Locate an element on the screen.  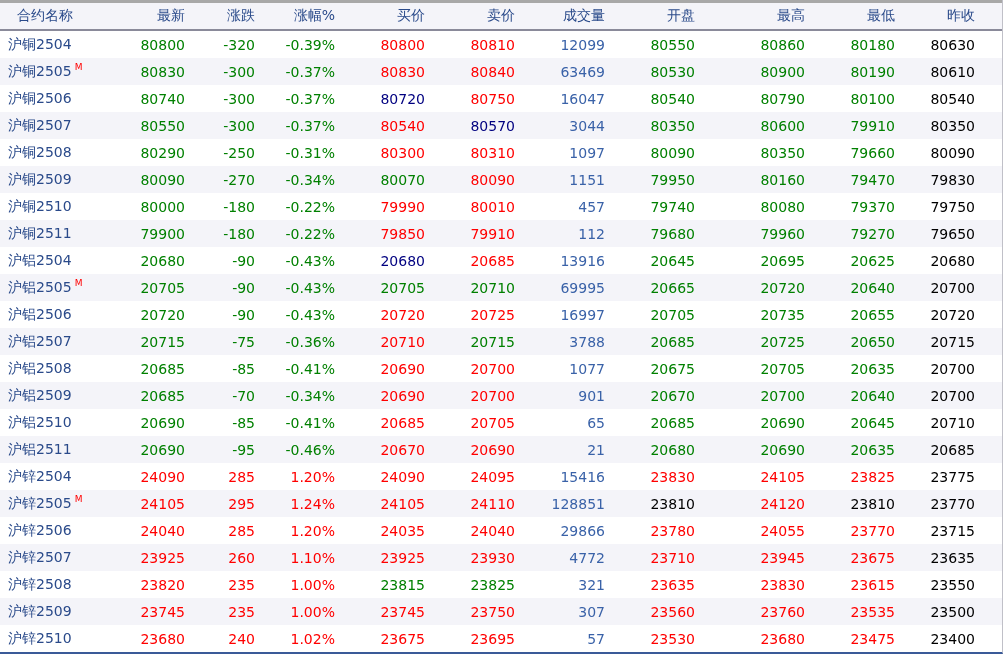
table-cell: 1097 is located at coordinates (587, 152).